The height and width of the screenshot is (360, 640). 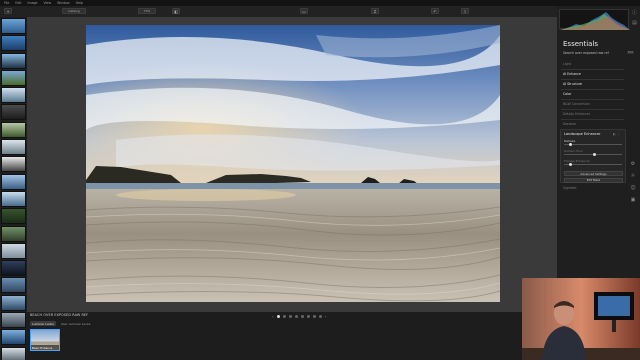 I want to click on foliage-slider: Foliage Enhancer, so click(x=594, y=162).